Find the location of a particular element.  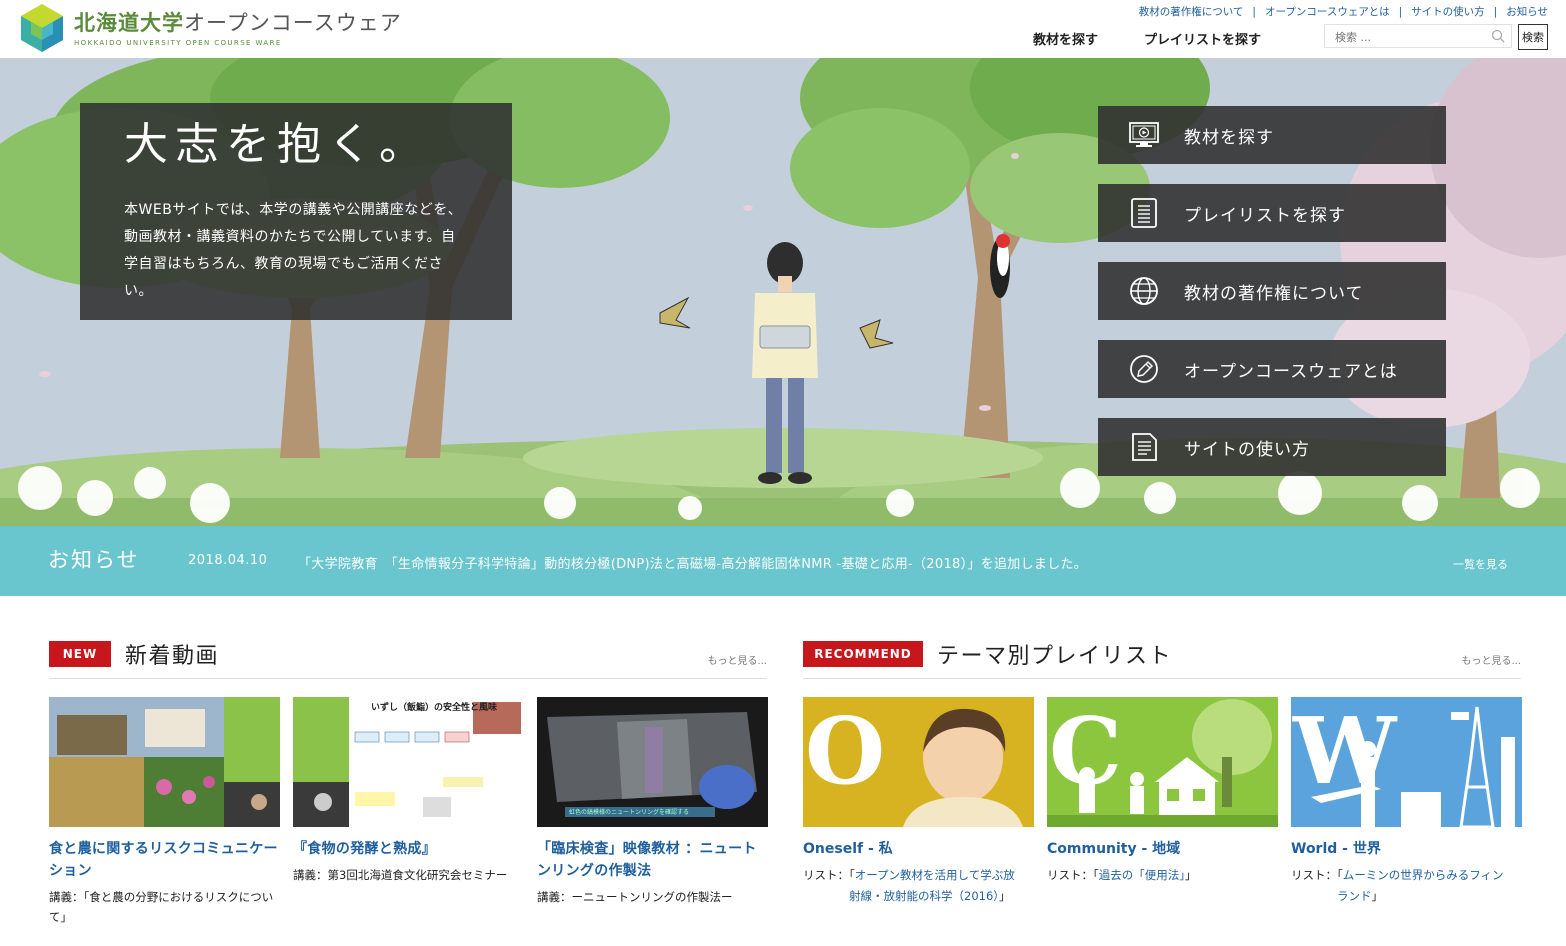

playlist-card: C Community - 地域 リスト：「過去の「便用法」」 is located at coordinates (1162, 791).